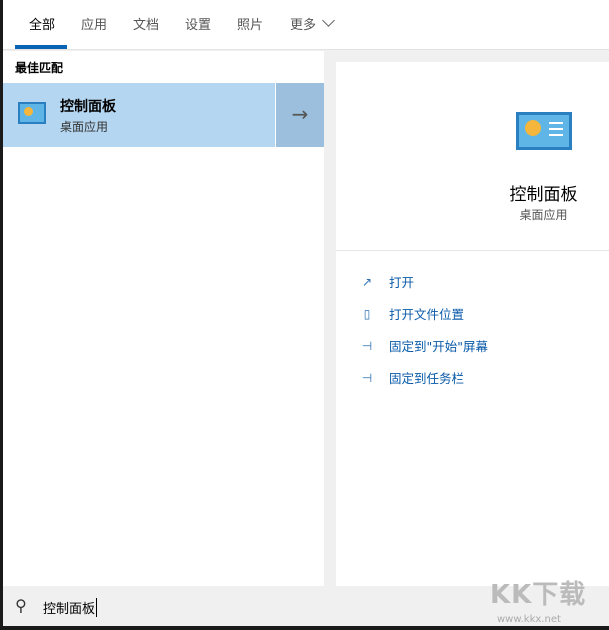 Image resolution: width=609 pixels, height=630 pixels. Describe the element at coordinates (21, 605) in the screenshot. I see `search-icon: ⚲` at that location.